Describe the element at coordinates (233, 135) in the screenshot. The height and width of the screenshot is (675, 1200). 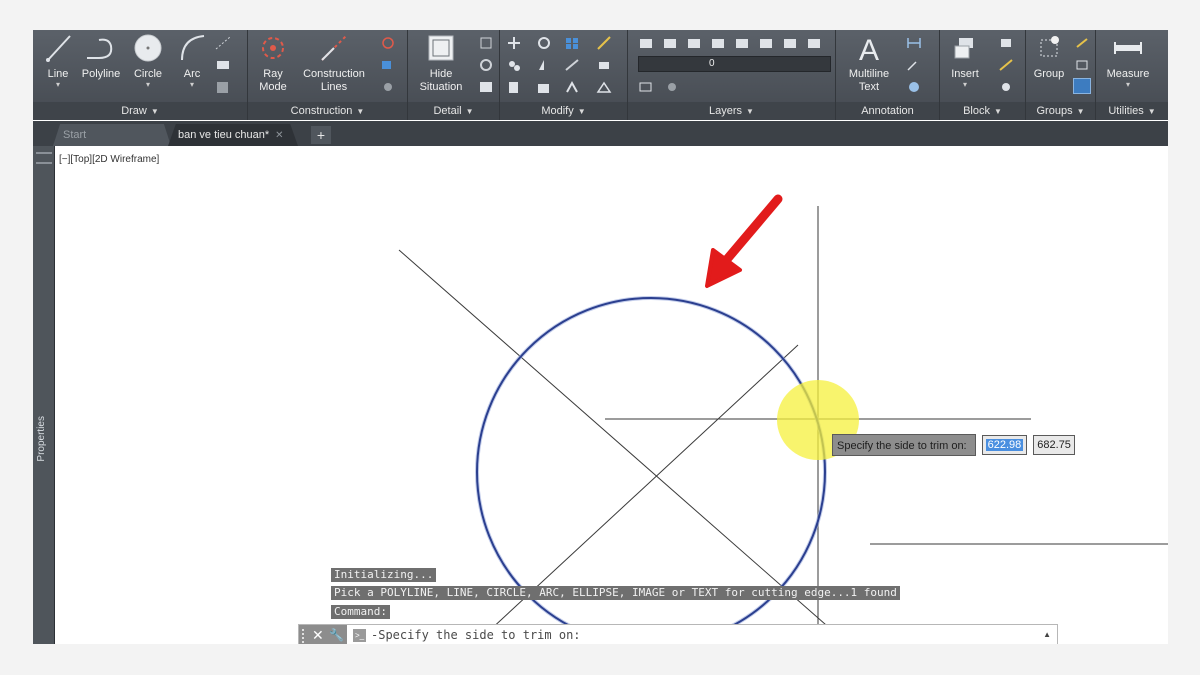
I see `tab-drawing-file: ban ve tieu chuan* ✕` at that location.